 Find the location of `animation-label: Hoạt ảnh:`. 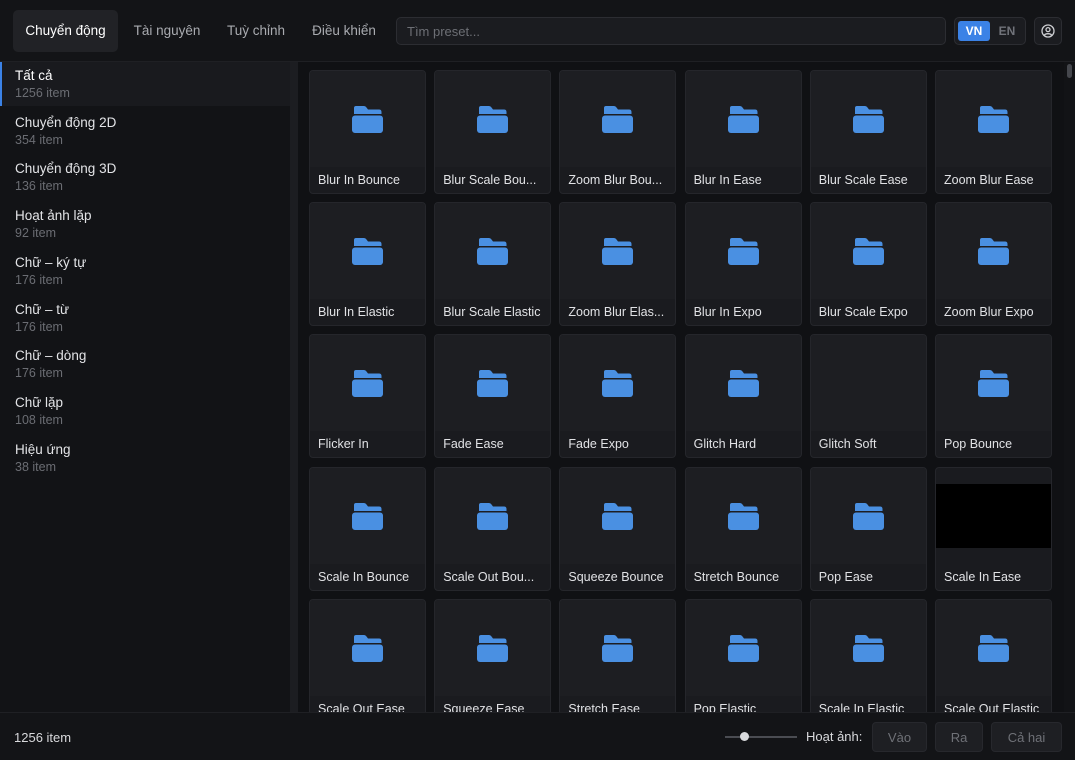

animation-label: Hoạt ảnh: is located at coordinates (834, 736).